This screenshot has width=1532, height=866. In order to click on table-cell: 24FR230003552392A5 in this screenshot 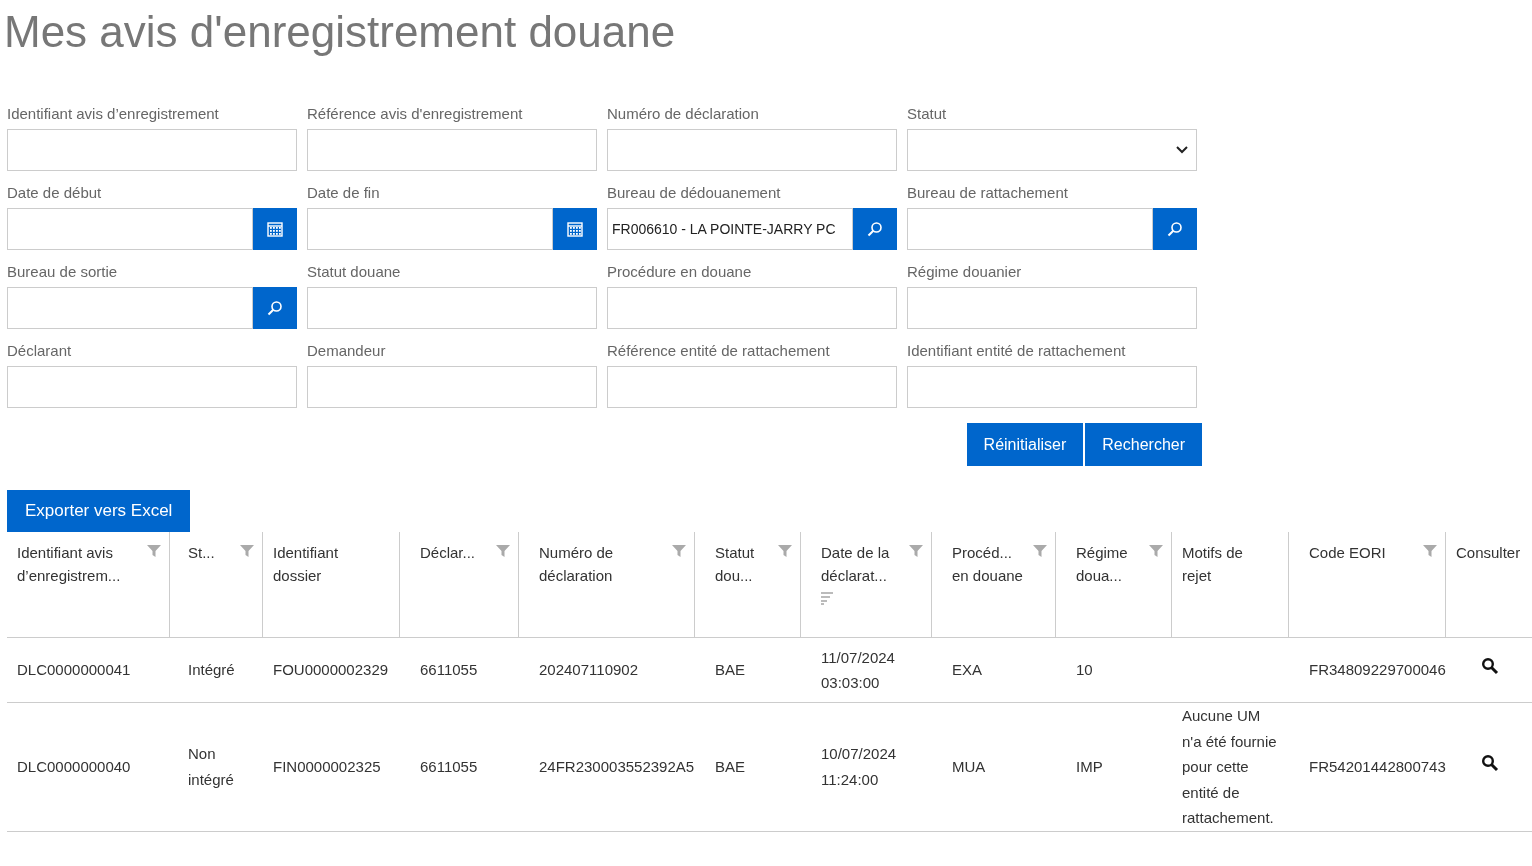, I will do `click(617, 766)`.